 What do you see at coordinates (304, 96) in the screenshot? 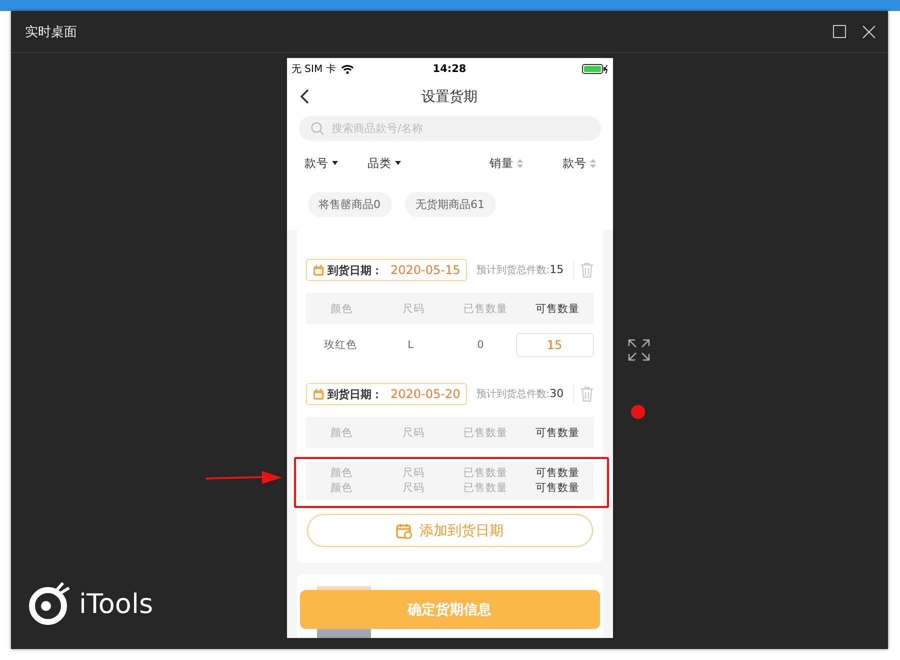
I see `back-icon` at bounding box center [304, 96].